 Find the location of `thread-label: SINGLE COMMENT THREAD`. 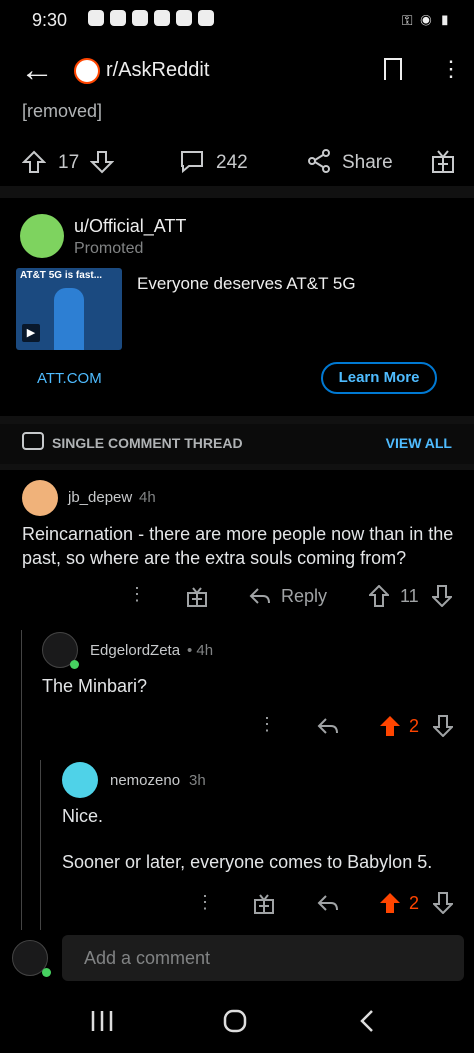

thread-label: SINGLE COMMENT THREAD is located at coordinates (147, 443).